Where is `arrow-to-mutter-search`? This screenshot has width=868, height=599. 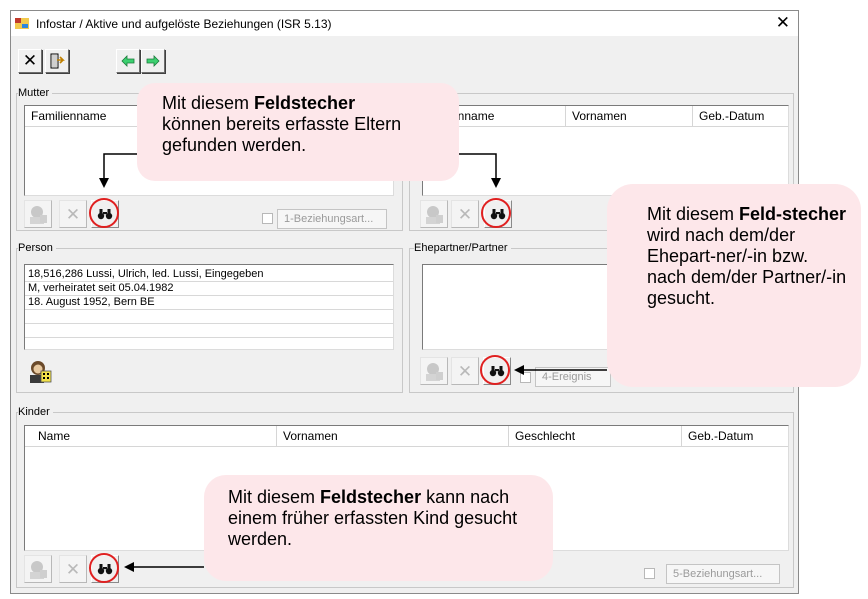
arrow-to-mutter-search is located at coordinates (118, 170).